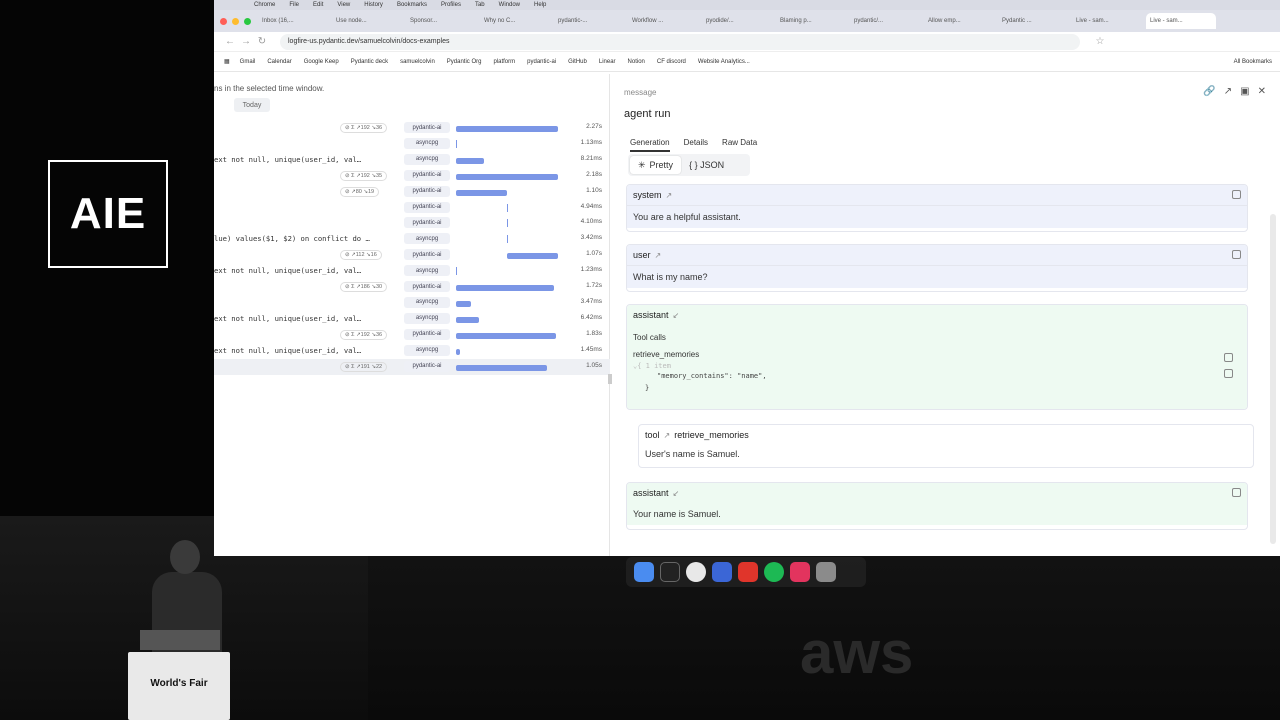  I want to click on apps-grid-icon: ▦, so click(227, 61).